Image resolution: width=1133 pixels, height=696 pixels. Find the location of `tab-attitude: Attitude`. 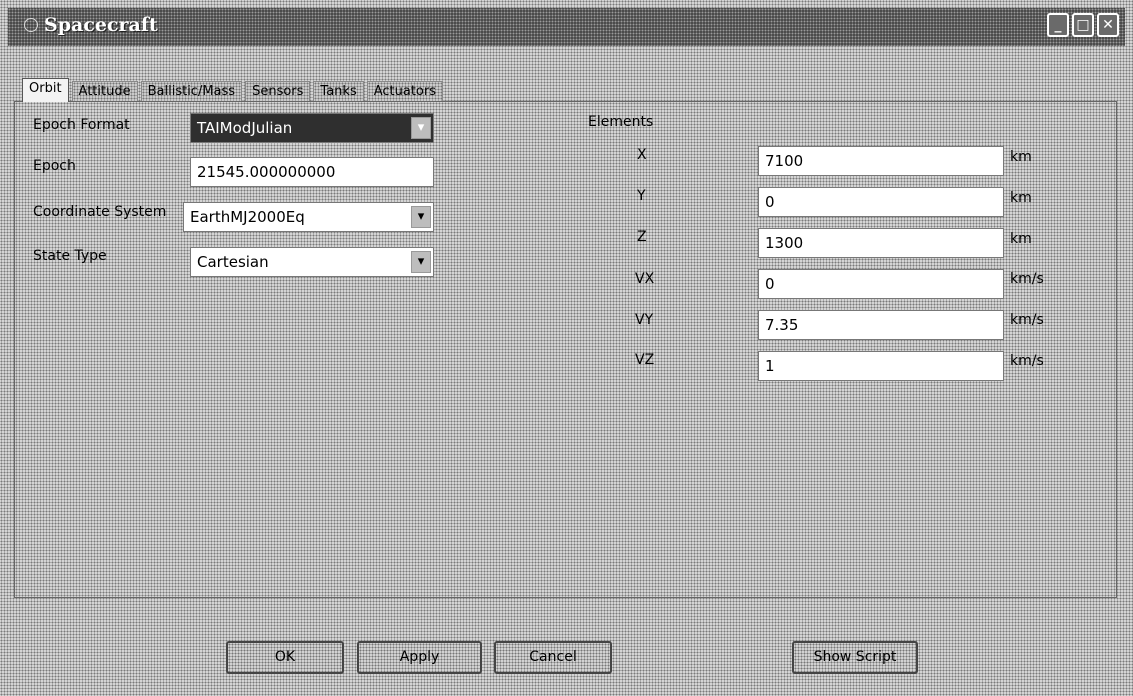

tab-attitude: Attitude is located at coordinates (104, 91).